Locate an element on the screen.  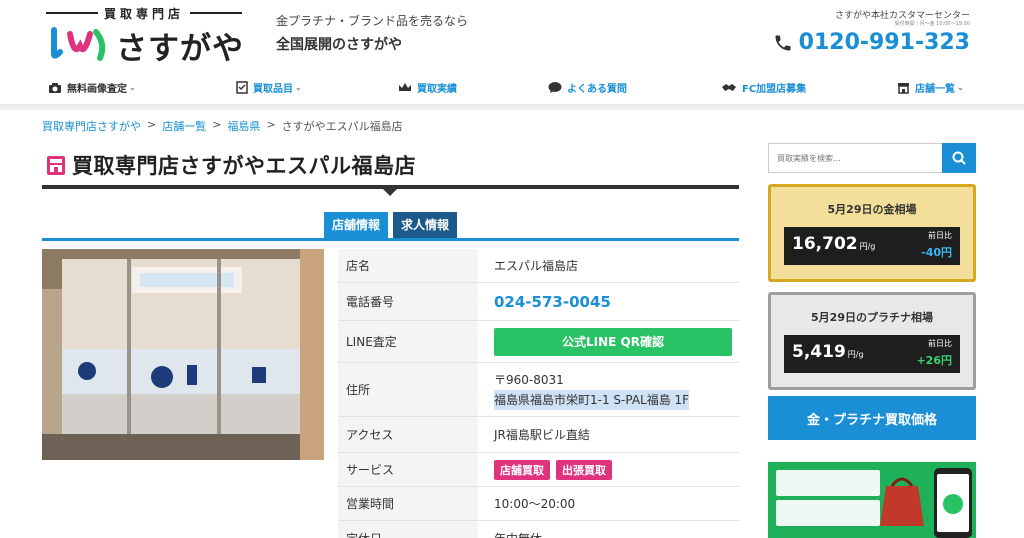
gold-diff: -40円 is located at coordinates (936, 252).